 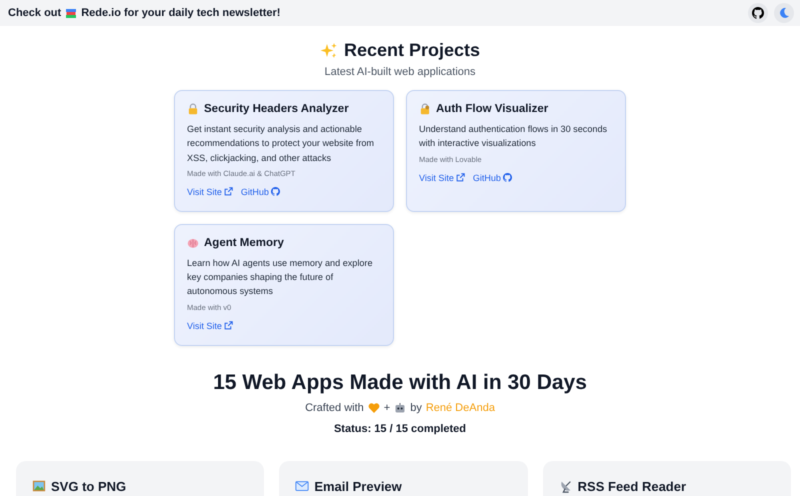 I want to click on project-description: Learn how AI agents use memory and explore key companies shaping the future of autonomous systems, so click(x=280, y=277).